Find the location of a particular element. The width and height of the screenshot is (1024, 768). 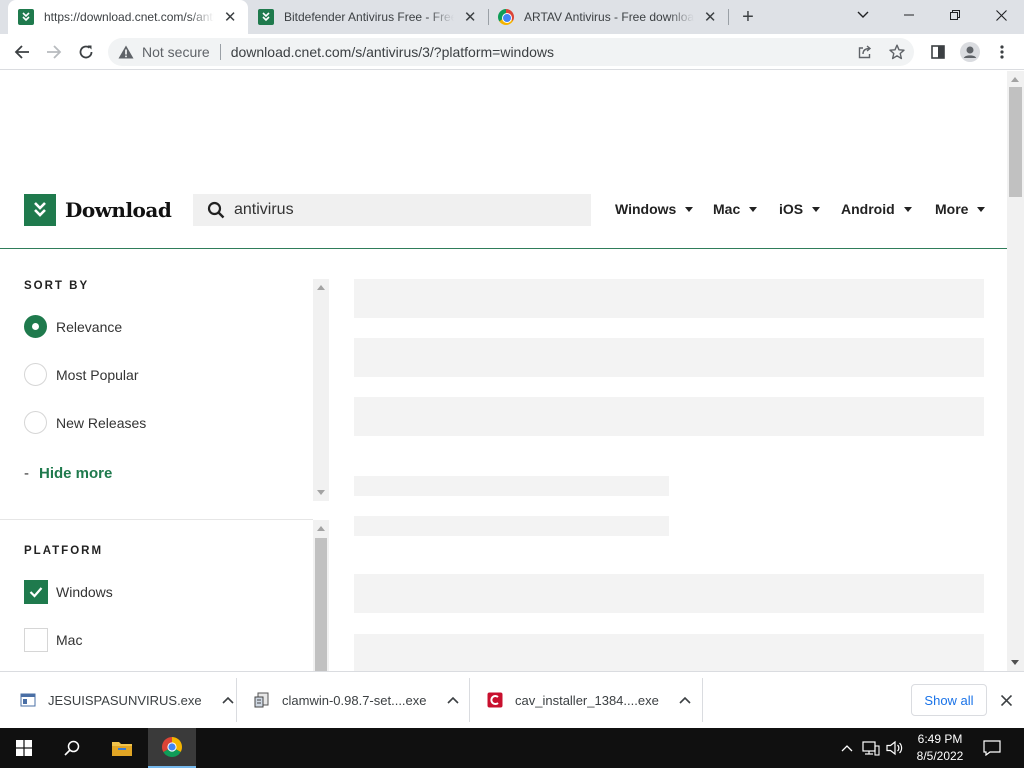

nav-ios: iOS is located at coordinates (800, 209).